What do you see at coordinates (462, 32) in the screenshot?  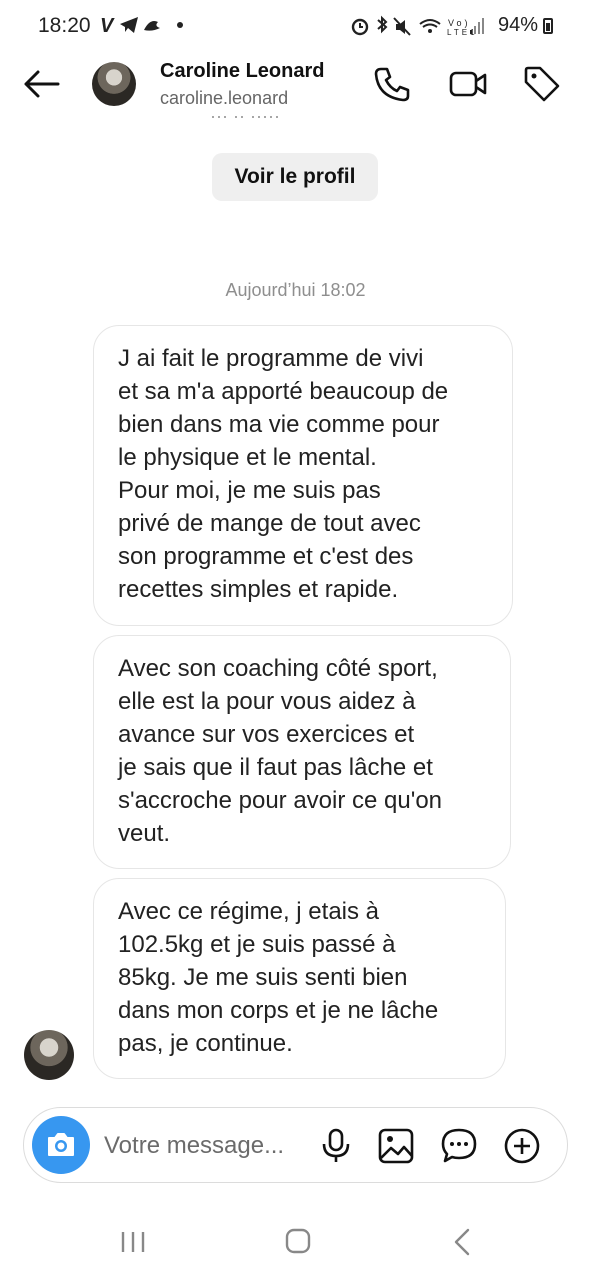 I see `svg-text: LTE1` at bounding box center [462, 32].